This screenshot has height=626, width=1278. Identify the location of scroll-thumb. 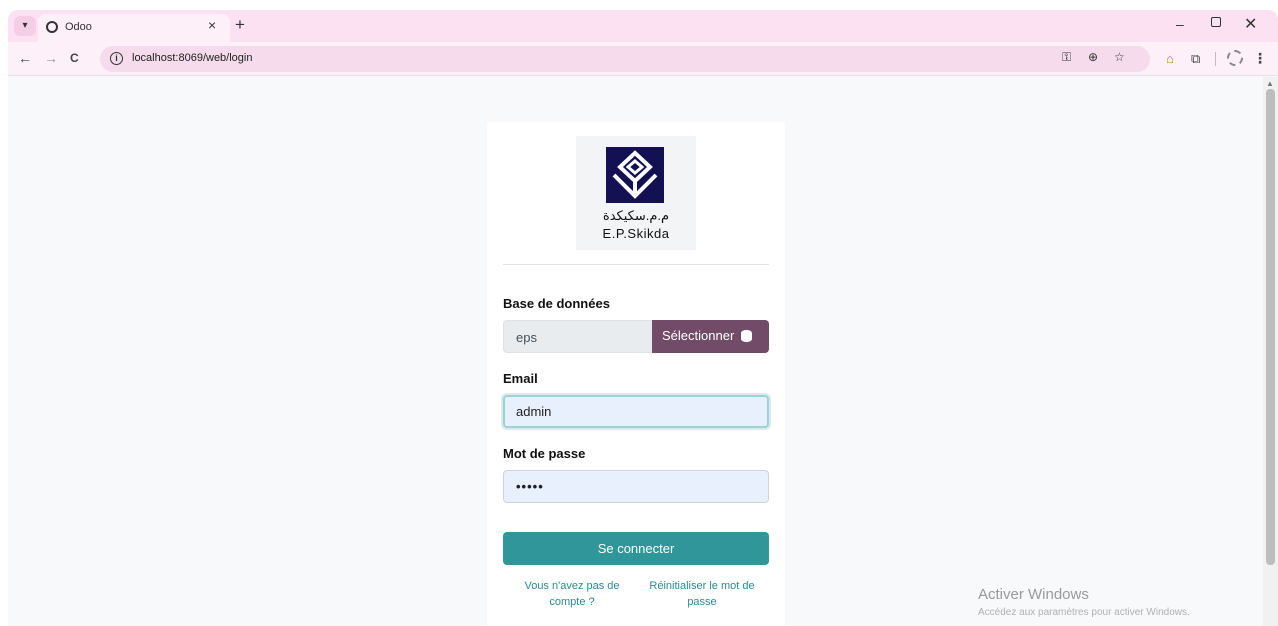
(1270, 327).